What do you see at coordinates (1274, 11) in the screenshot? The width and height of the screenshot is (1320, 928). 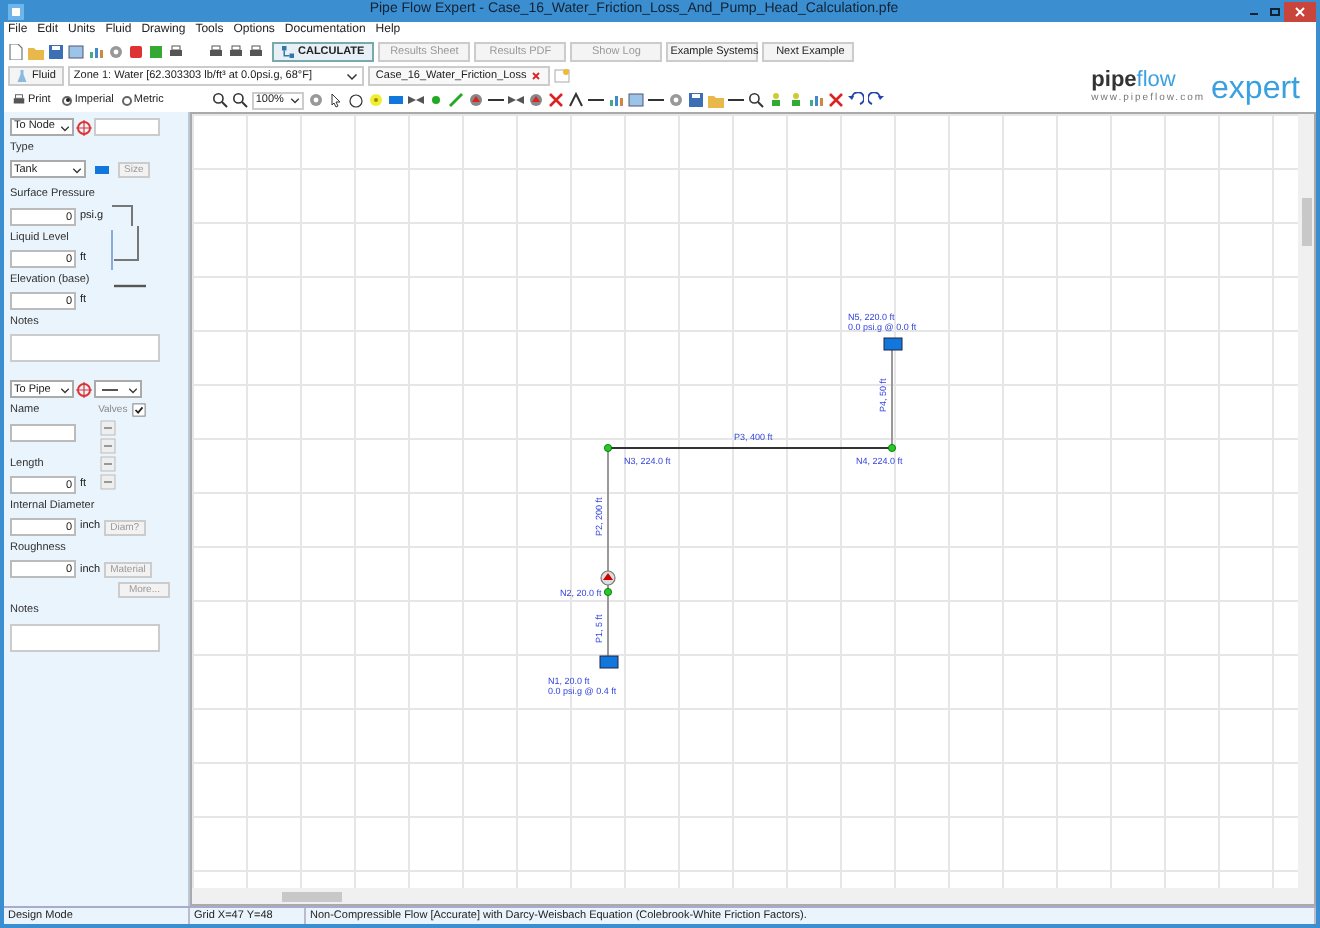 I see `maximize-button` at bounding box center [1274, 11].